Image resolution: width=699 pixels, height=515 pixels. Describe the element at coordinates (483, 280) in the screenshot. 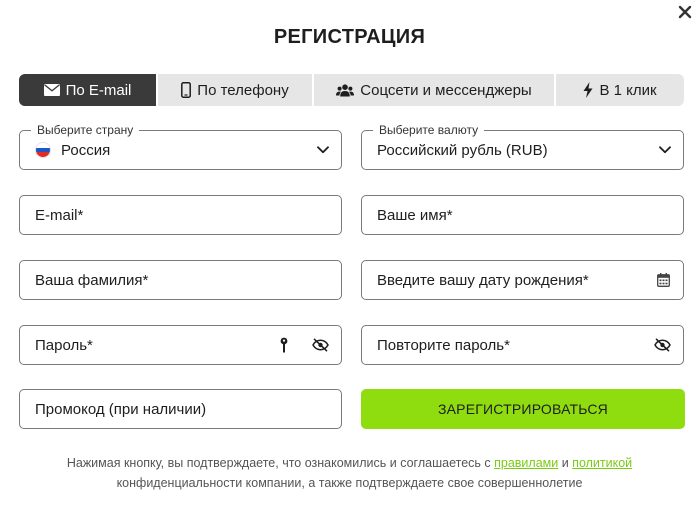

I see `birthdate-field-placeholder: Введите вашу дату рождения*` at that location.